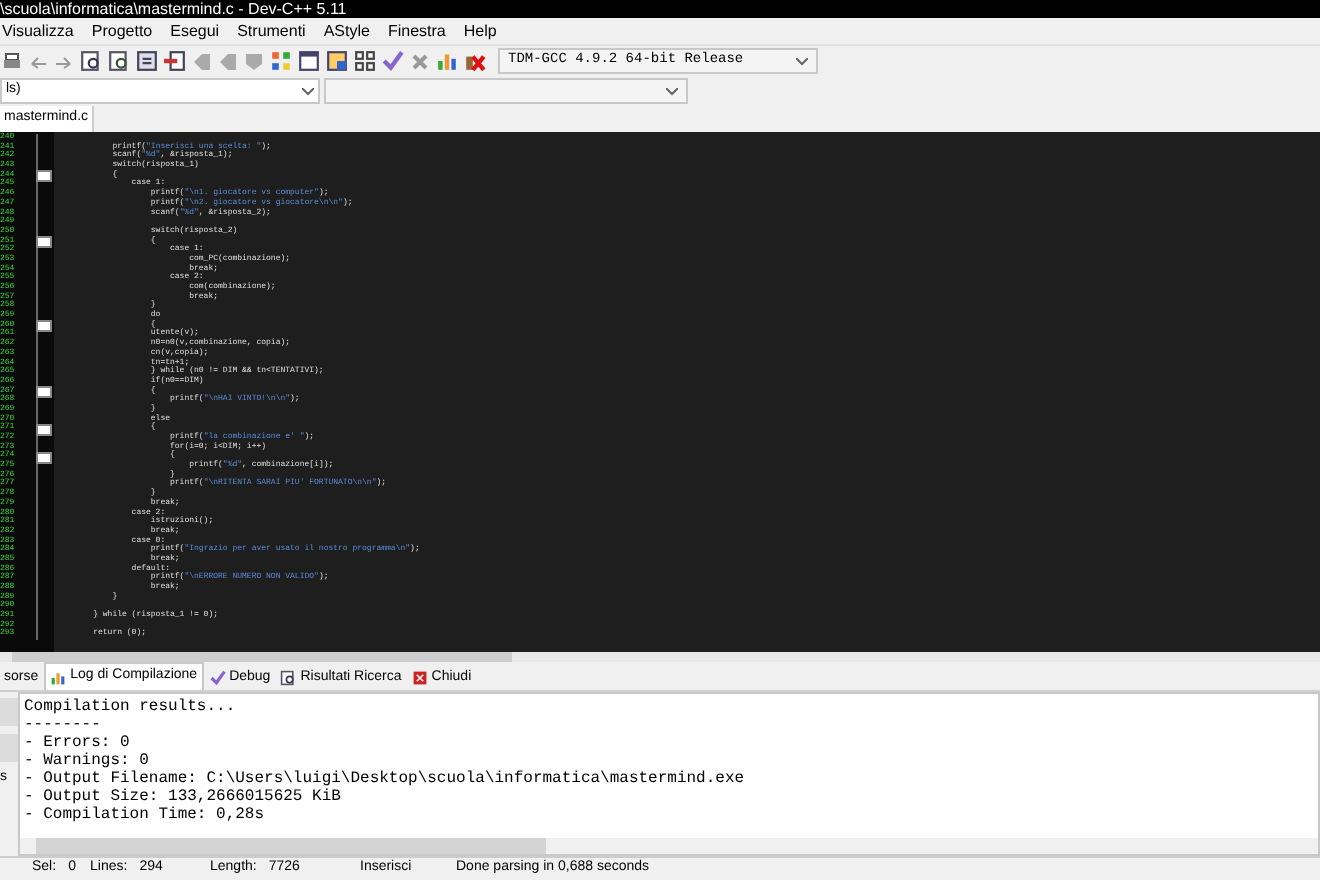 This screenshot has height=880, width=1320. Describe the element at coordinates (419, 678) in the screenshot. I see `close-icon` at that location.